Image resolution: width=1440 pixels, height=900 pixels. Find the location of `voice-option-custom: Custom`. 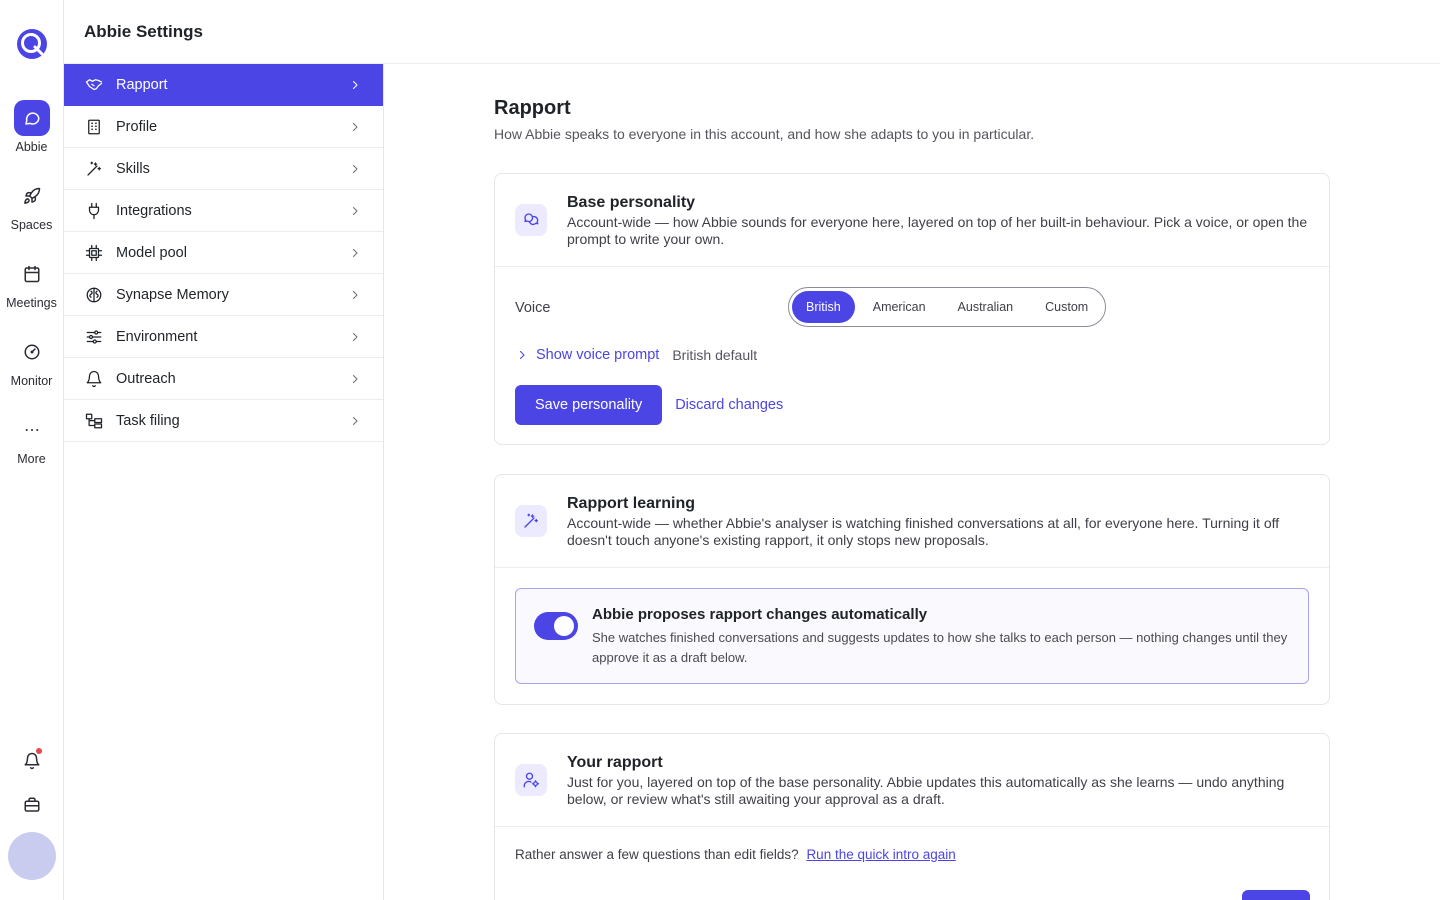

voice-option-custom: Custom is located at coordinates (1066, 307).